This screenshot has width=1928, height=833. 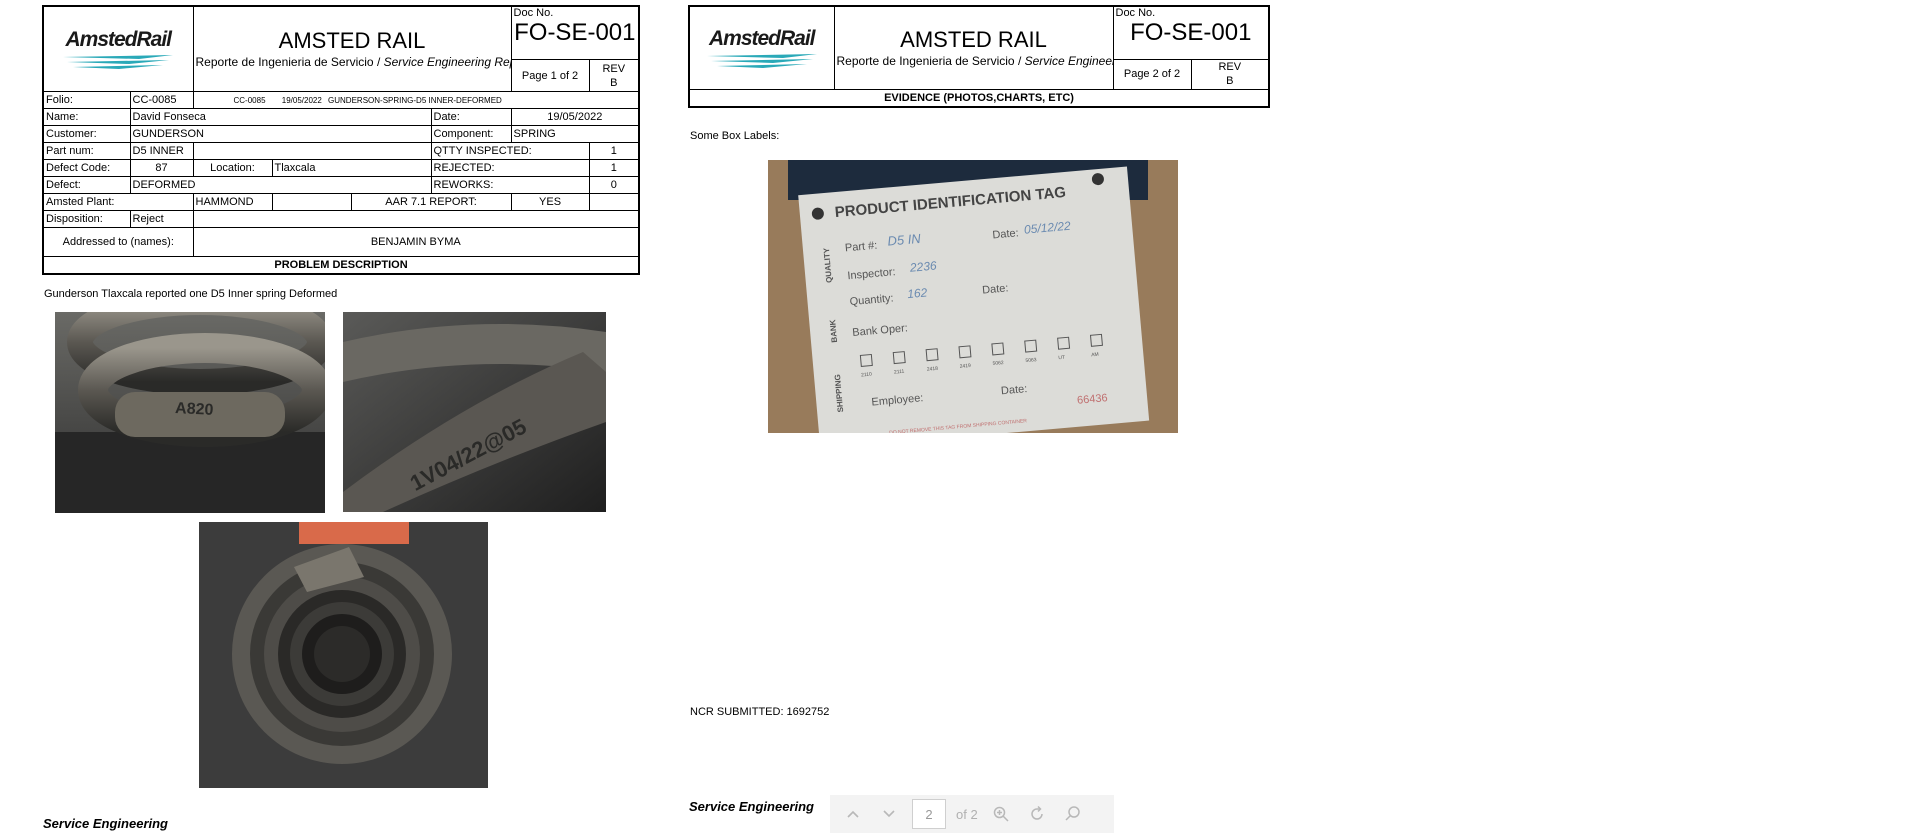 I want to click on rejected-label: REJECTED:, so click(x=510, y=168).